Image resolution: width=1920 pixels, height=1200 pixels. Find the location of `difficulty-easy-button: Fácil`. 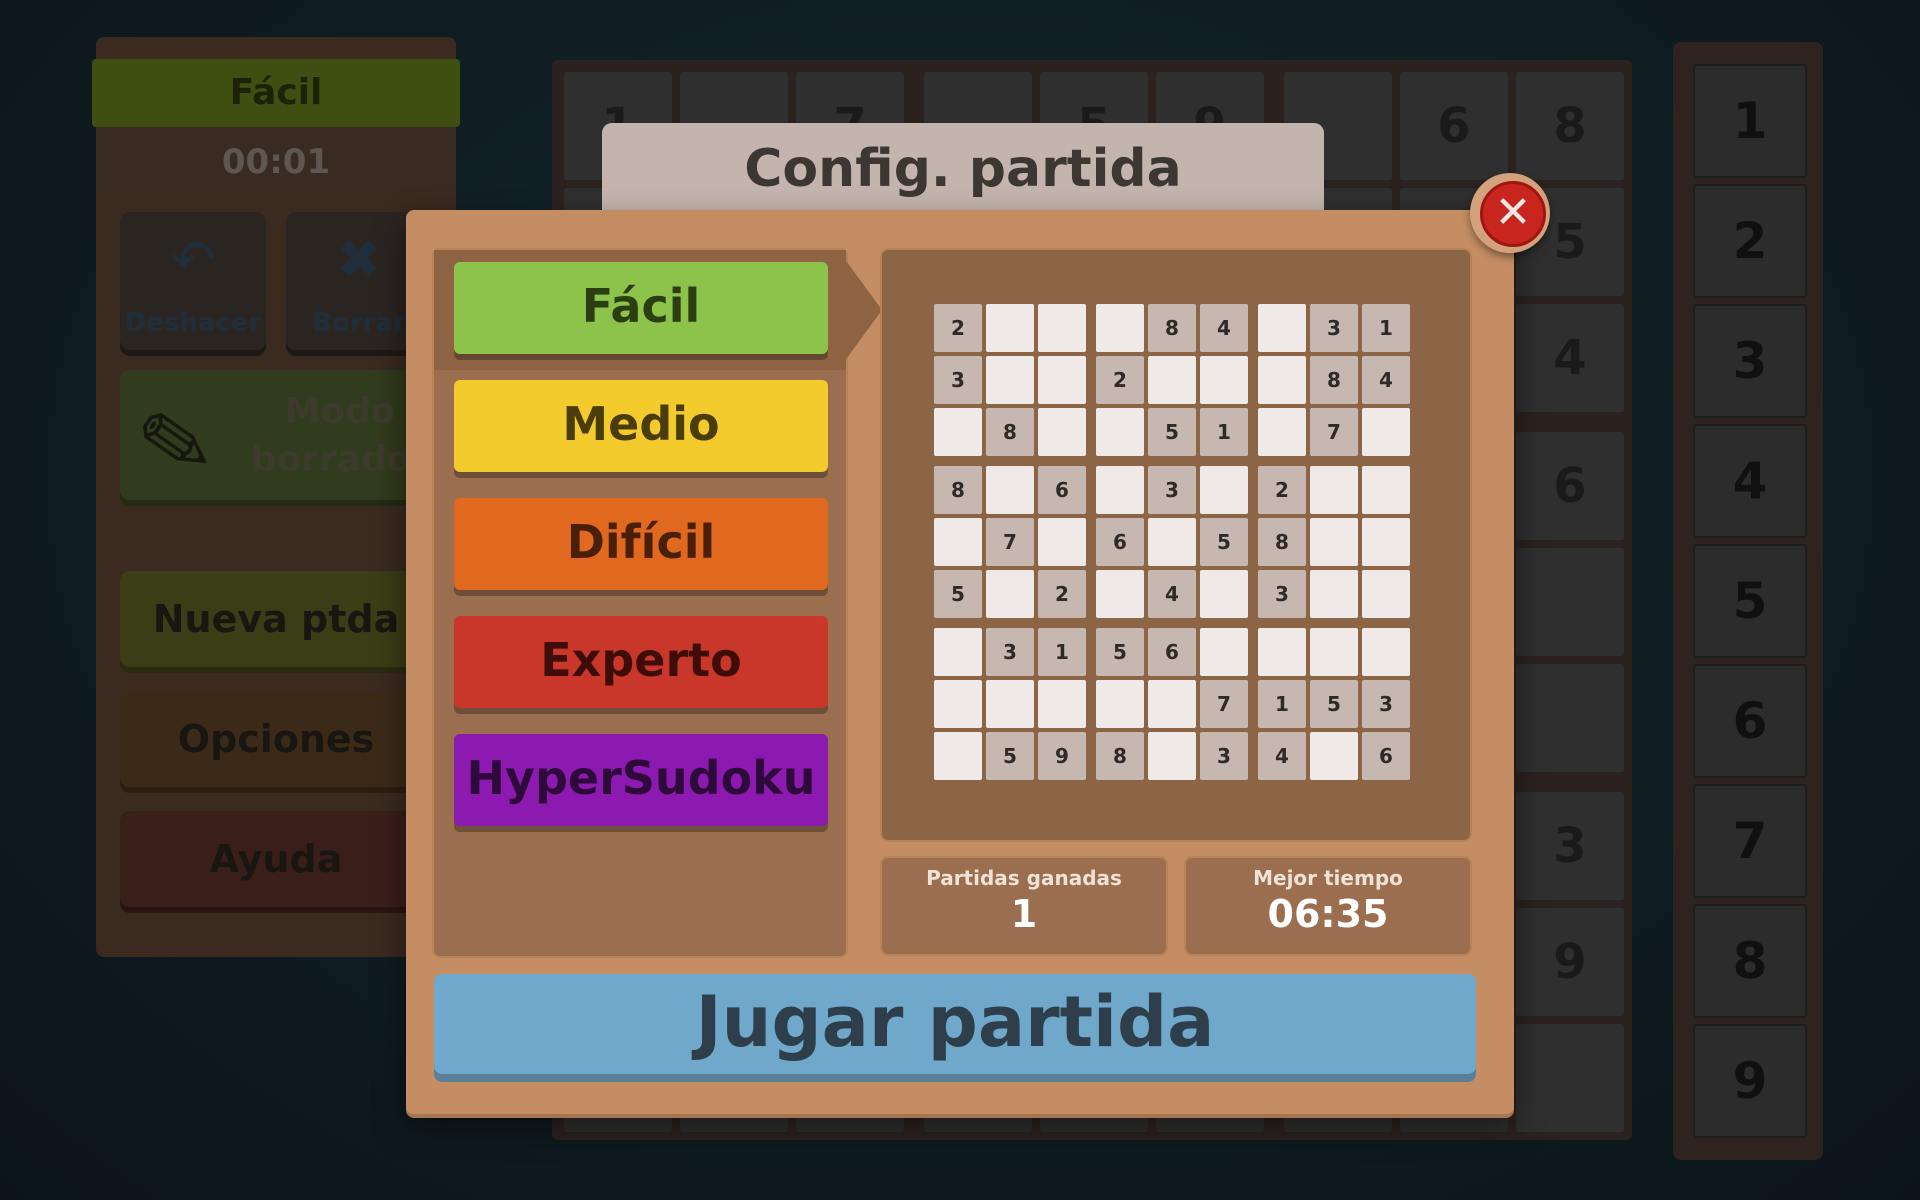

difficulty-easy-button: Fácil is located at coordinates (641, 308).